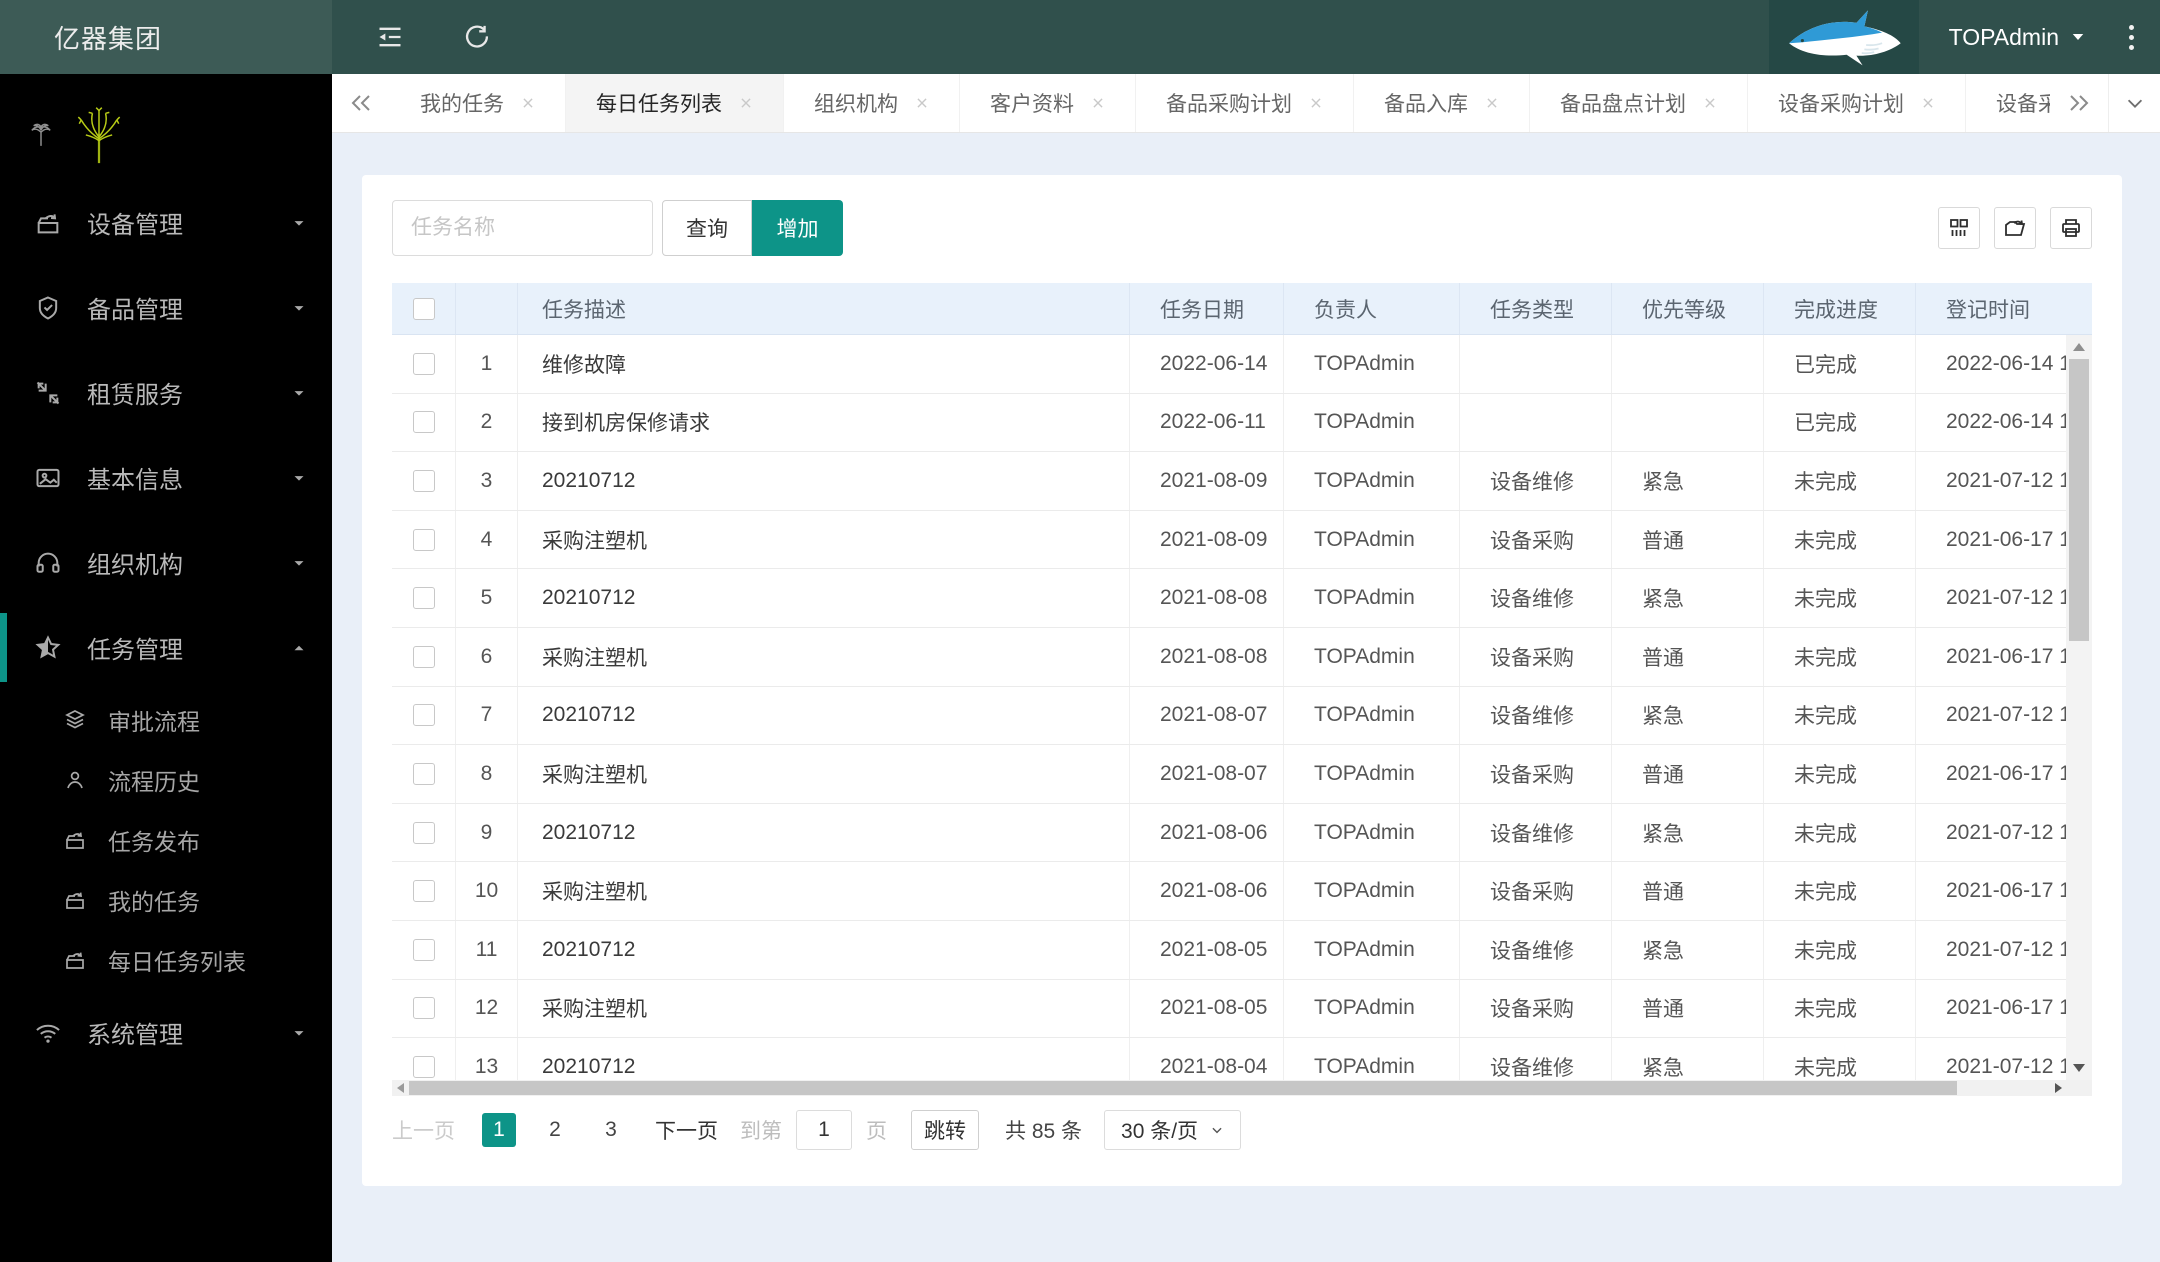 The image size is (2160, 1262). Describe the element at coordinates (856, 104) in the screenshot. I see `tab-label: 组织机构` at that location.